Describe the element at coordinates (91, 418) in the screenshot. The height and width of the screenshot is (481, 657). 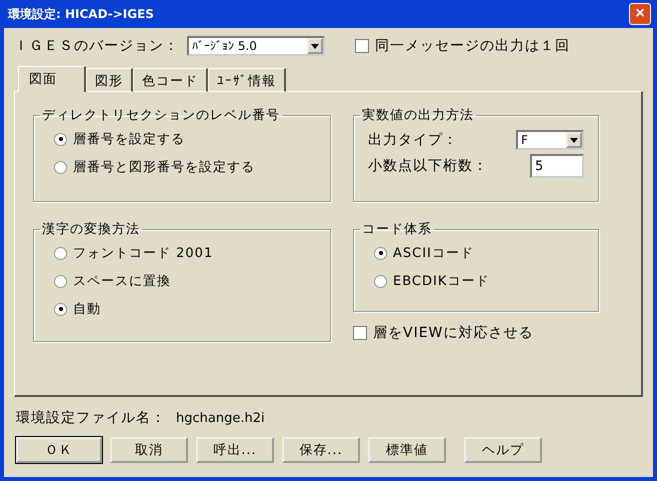
I see `settings-file-label: 環境設定ファイル名：` at that location.